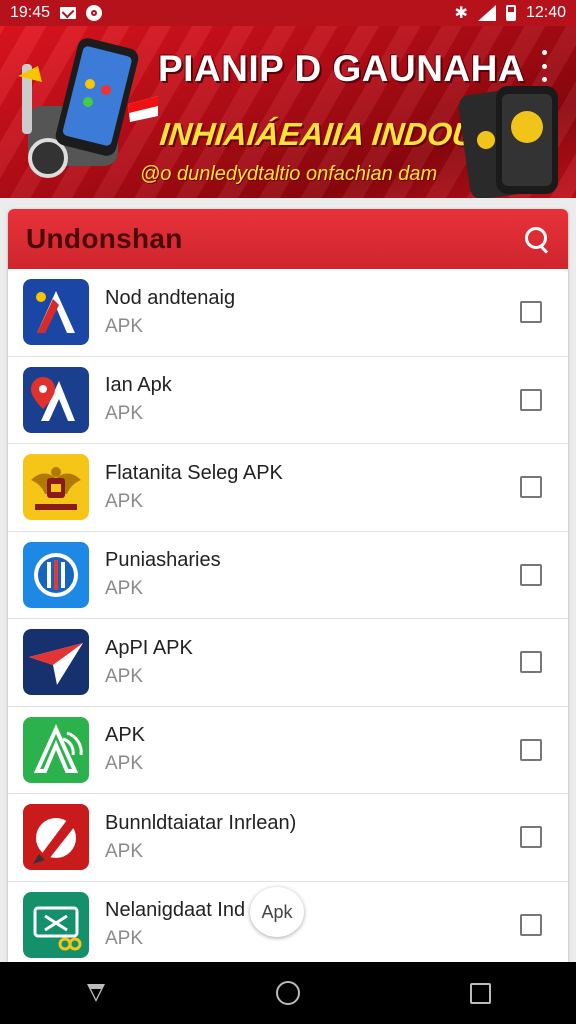  Describe the element at coordinates (30, 12) in the screenshot. I see `clock-left: 19:45` at that location.